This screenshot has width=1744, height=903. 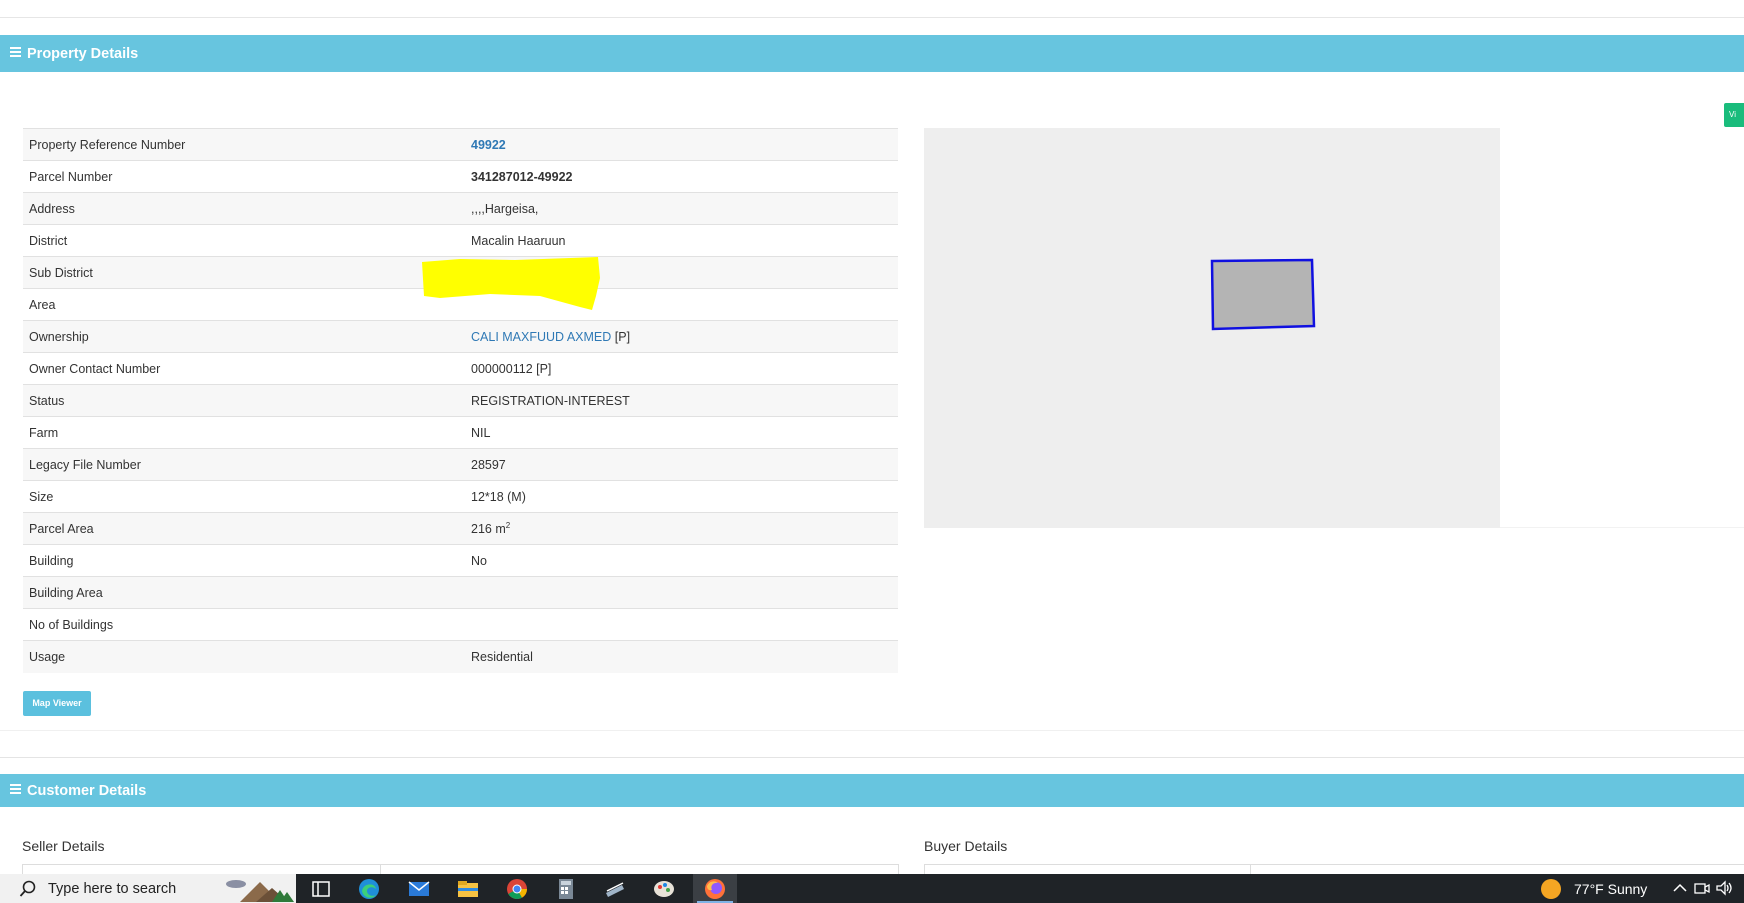 What do you see at coordinates (244, 528) in the screenshot?
I see `row-label: Parcel Area` at bounding box center [244, 528].